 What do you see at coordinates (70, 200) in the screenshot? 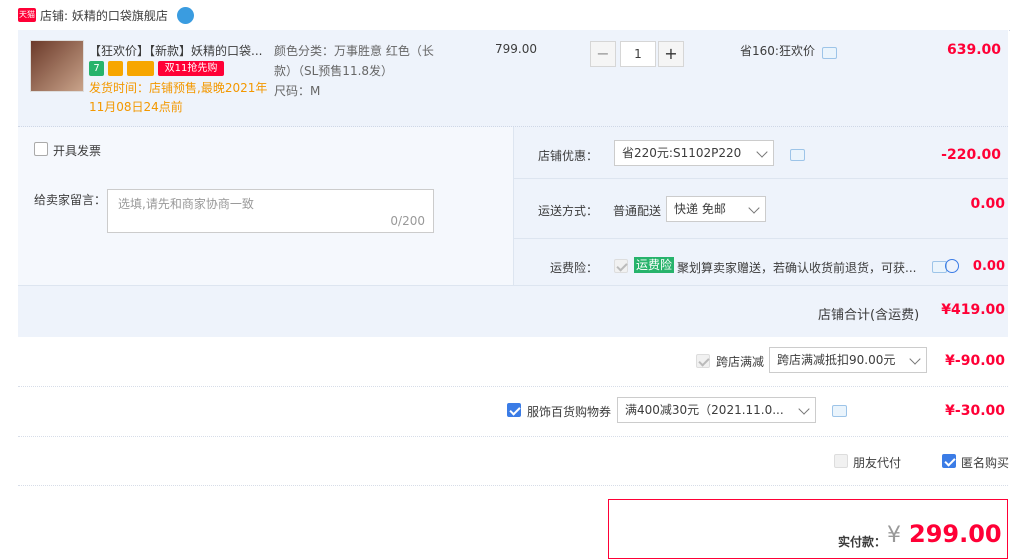
I see `message-label: 给卖家留言：` at bounding box center [70, 200].